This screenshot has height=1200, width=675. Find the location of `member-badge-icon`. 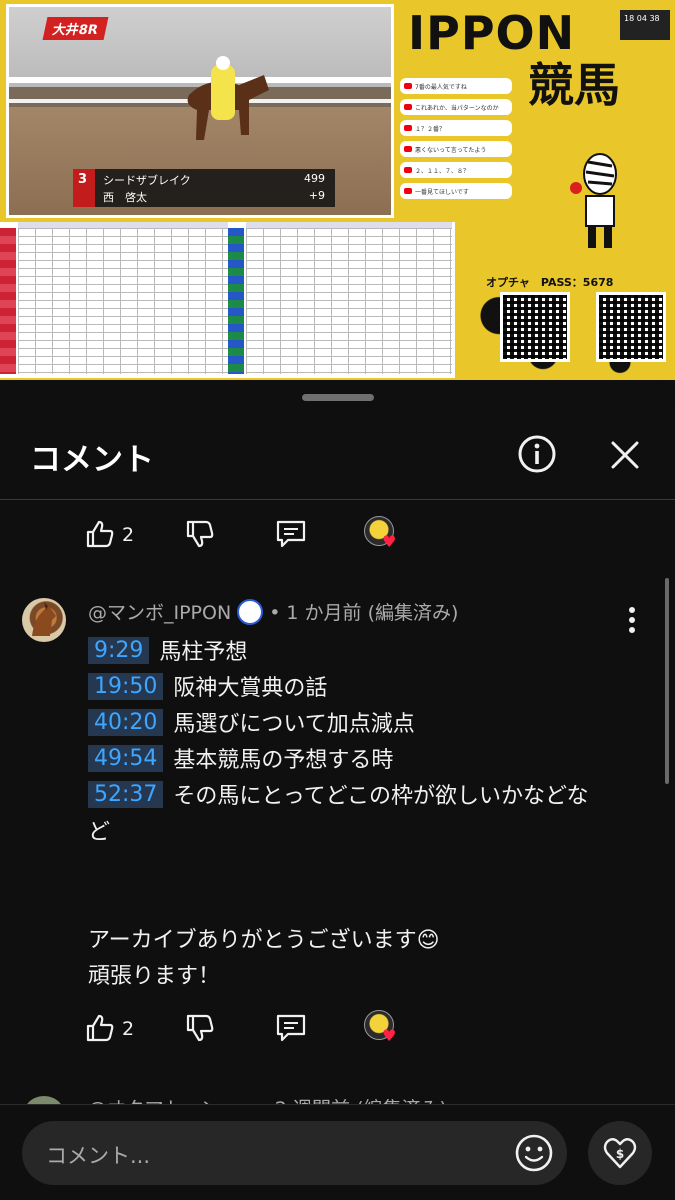

member-badge-icon is located at coordinates (250, 611).